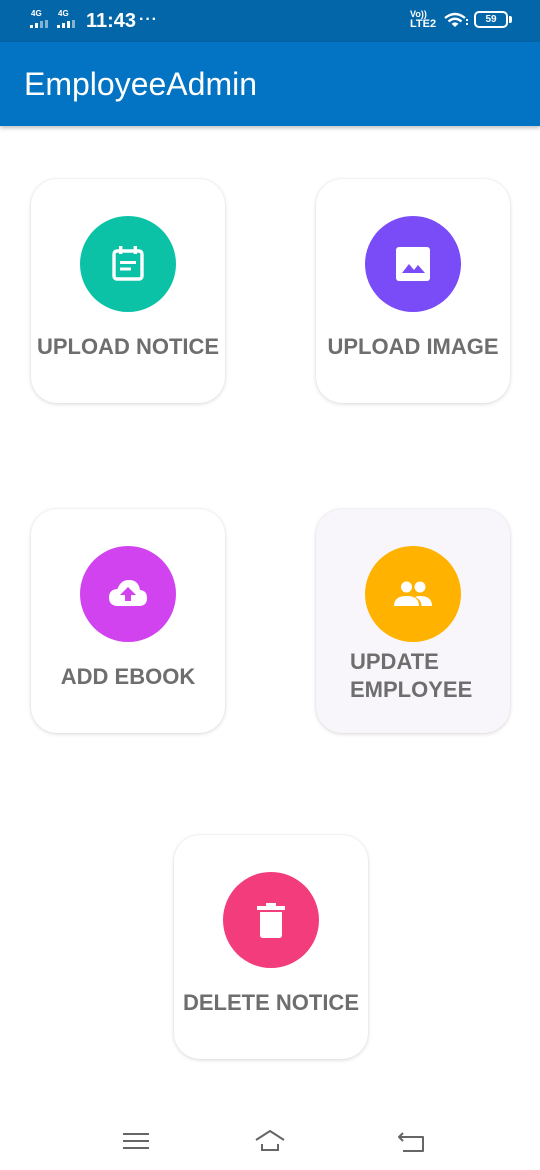  Describe the element at coordinates (136, 1141) in the screenshot. I see `menu-icon` at that location.